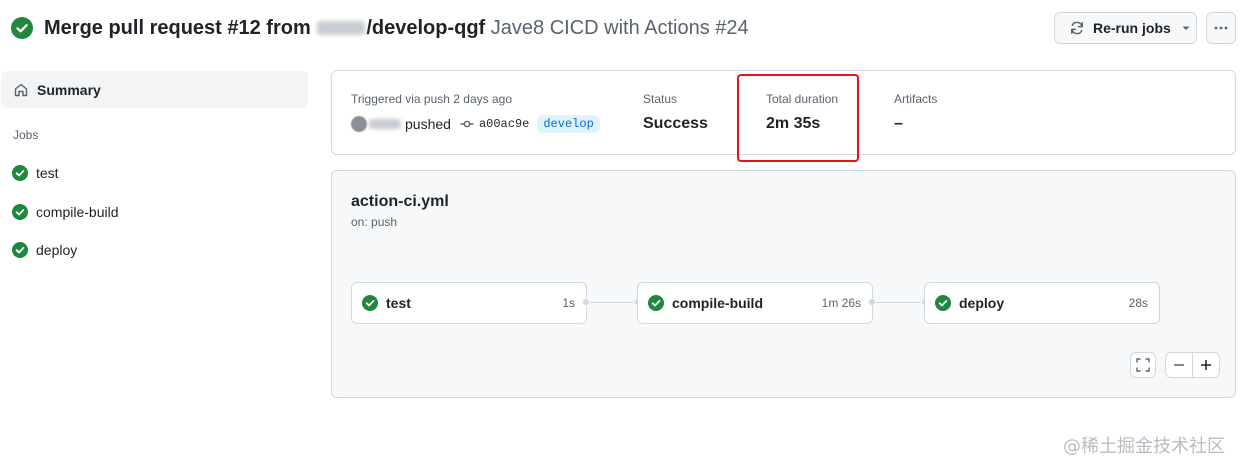 The width and height of the screenshot is (1240, 469). I want to click on rerun-jobs-button: Re-run jobs, so click(1125, 28).